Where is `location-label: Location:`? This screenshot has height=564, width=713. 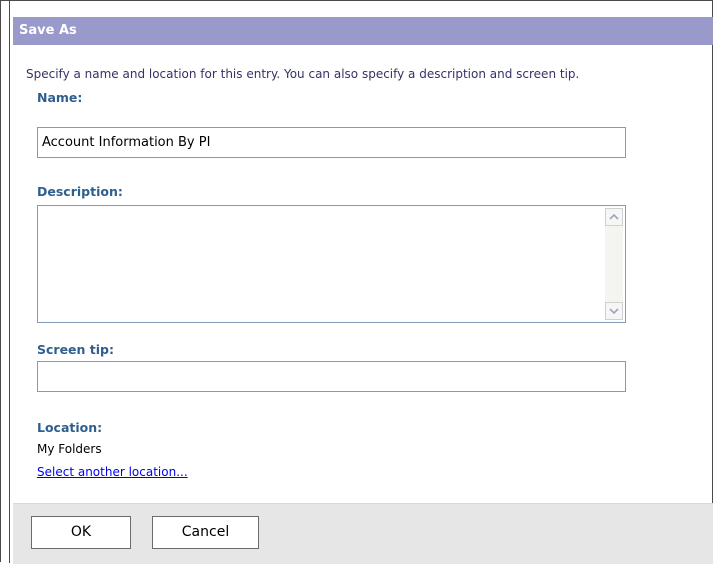 location-label: Location: is located at coordinates (70, 427).